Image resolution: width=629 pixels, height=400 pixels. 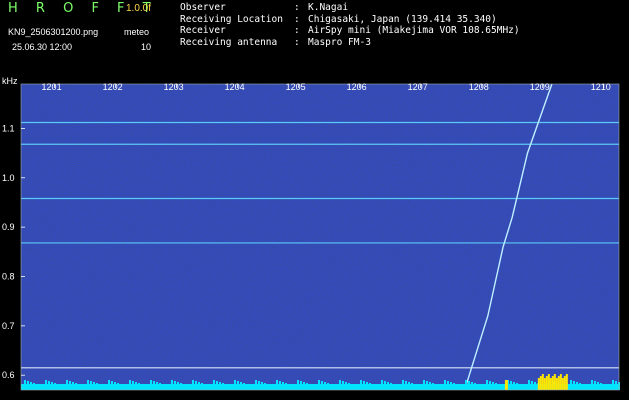 What do you see at coordinates (8, 326) in the screenshot?
I see `y-tick-label: 0.7` at bounding box center [8, 326].